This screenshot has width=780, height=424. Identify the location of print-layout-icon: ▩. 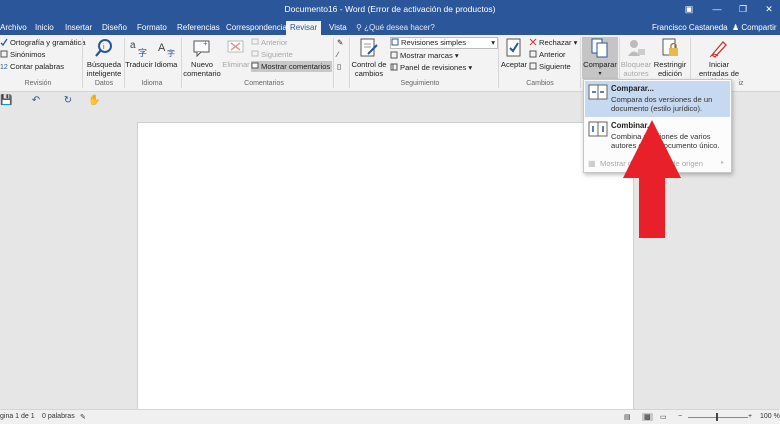
(647, 417).